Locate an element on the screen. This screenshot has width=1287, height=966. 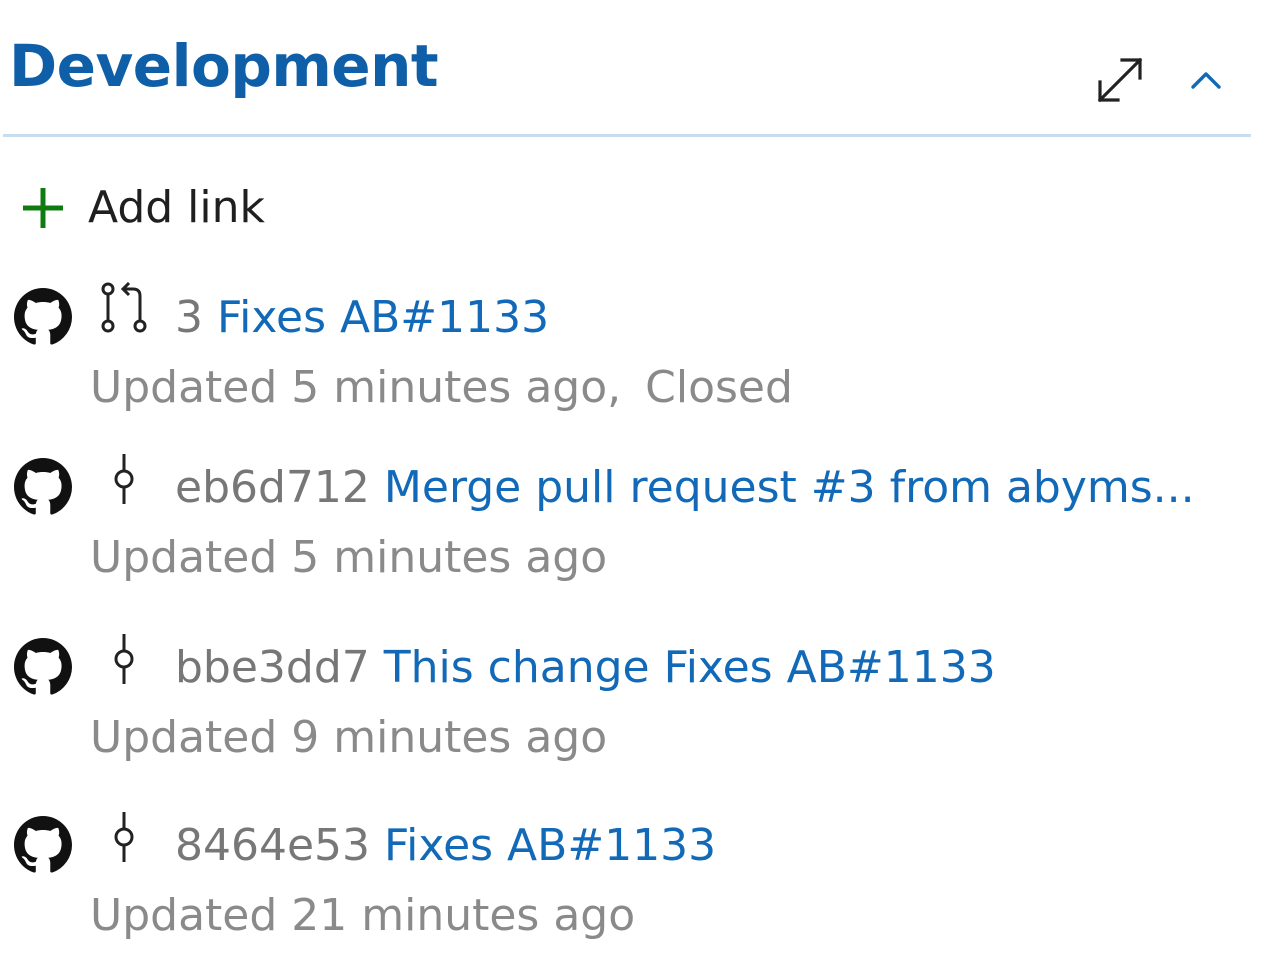
link-title-row: bbe3dd7 This change Fixes AB#1133 is located at coordinates (585, 668).